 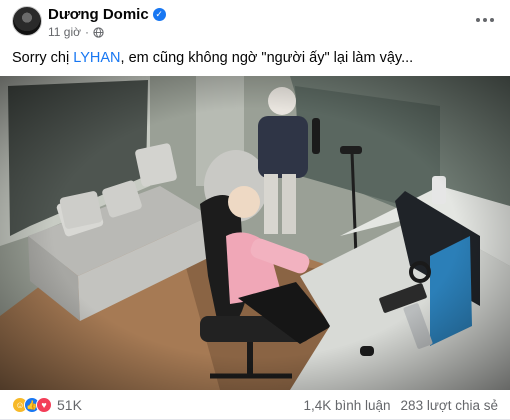 I want to click on caption-text-start: Sorry chị, so click(x=43, y=58).